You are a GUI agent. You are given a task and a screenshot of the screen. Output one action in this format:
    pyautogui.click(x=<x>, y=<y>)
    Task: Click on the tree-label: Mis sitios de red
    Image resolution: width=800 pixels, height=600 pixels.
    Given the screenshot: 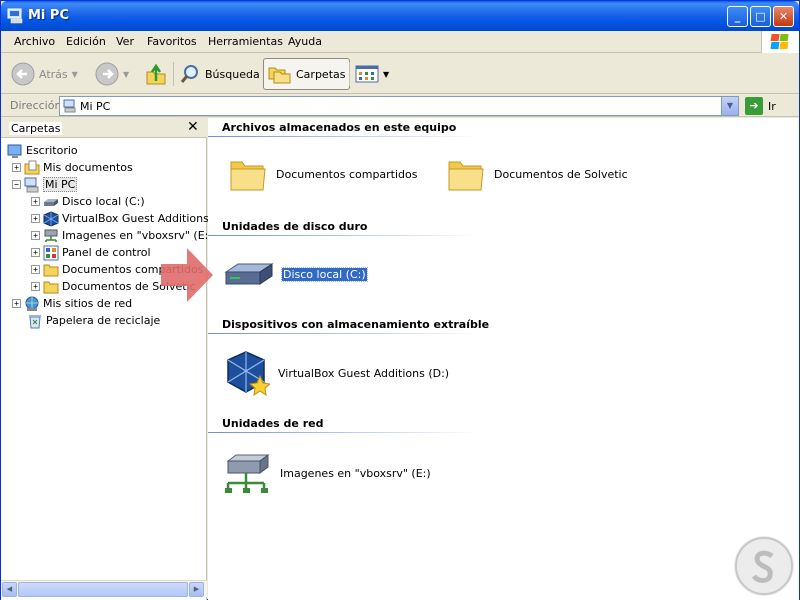 What is the action you would take?
    pyautogui.click(x=88, y=303)
    